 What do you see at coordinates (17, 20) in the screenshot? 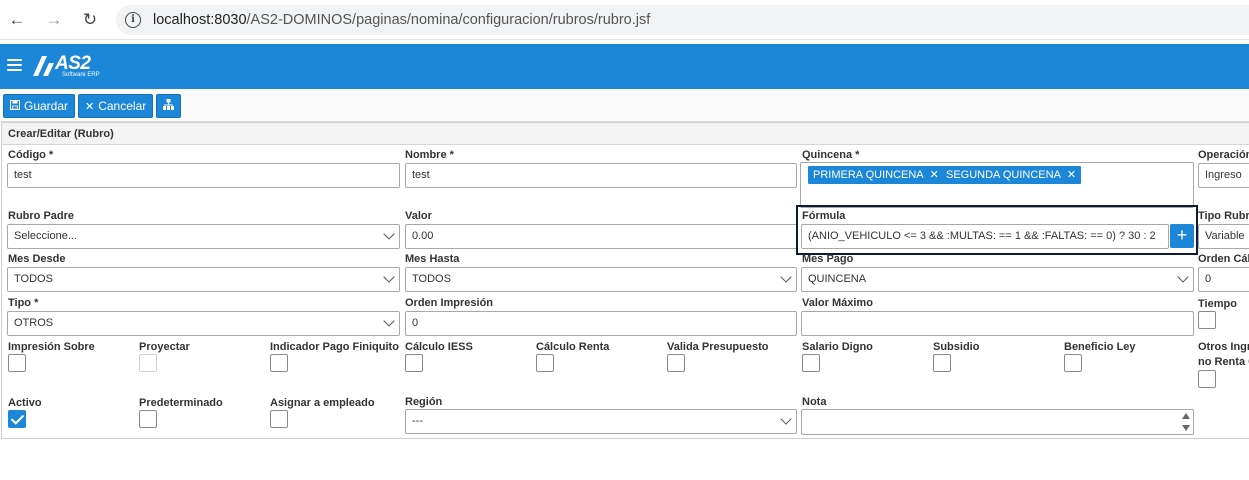
I see `back-arrow-icon: ←` at bounding box center [17, 20].